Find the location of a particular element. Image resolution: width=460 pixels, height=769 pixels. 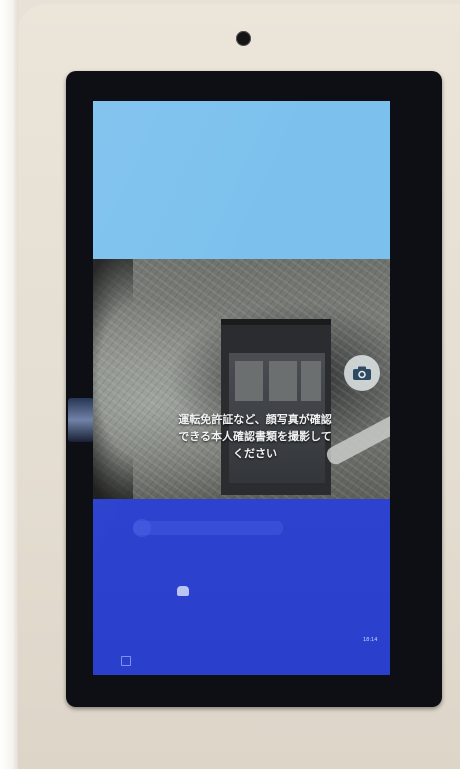

instruction-line: 運転免許証など、顔写真が確認 is located at coordinates (255, 419).